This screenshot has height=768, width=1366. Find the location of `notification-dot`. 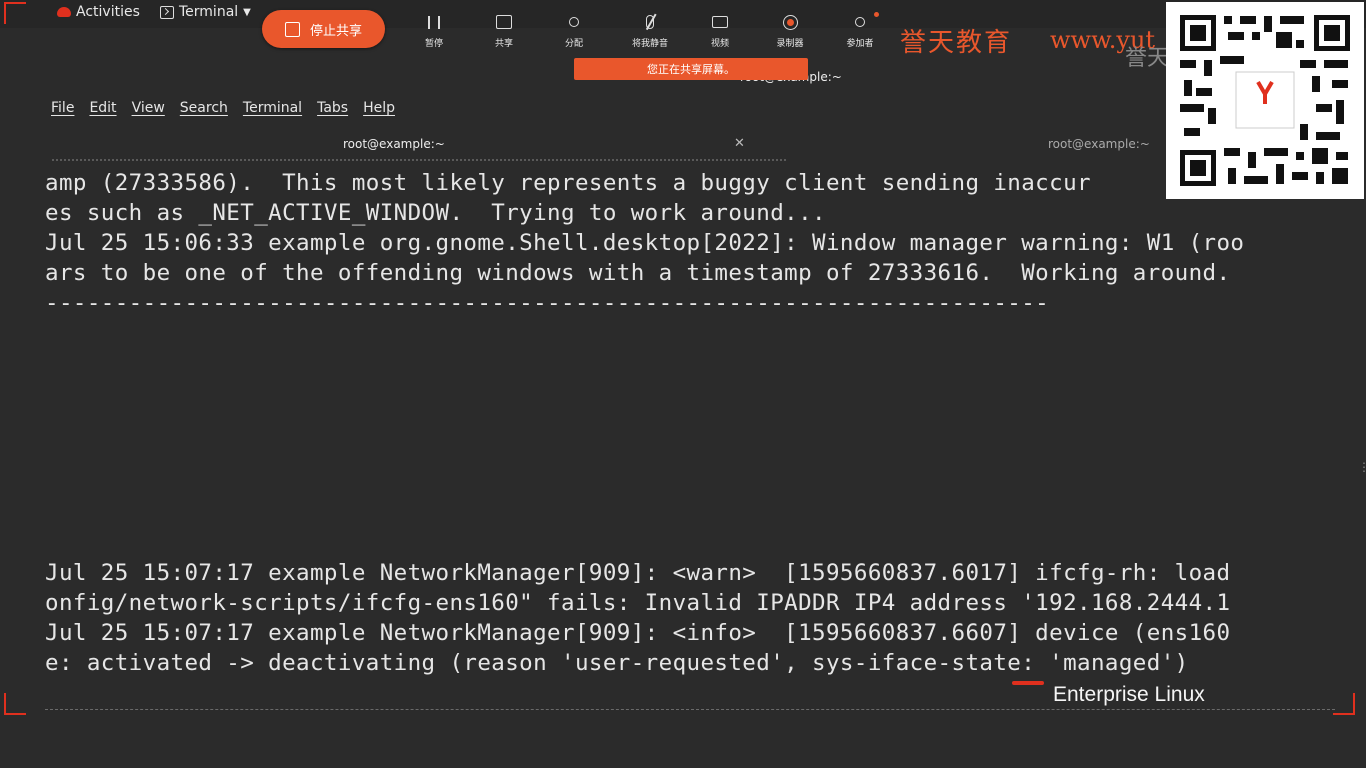

notification-dot is located at coordinates (876, 14).